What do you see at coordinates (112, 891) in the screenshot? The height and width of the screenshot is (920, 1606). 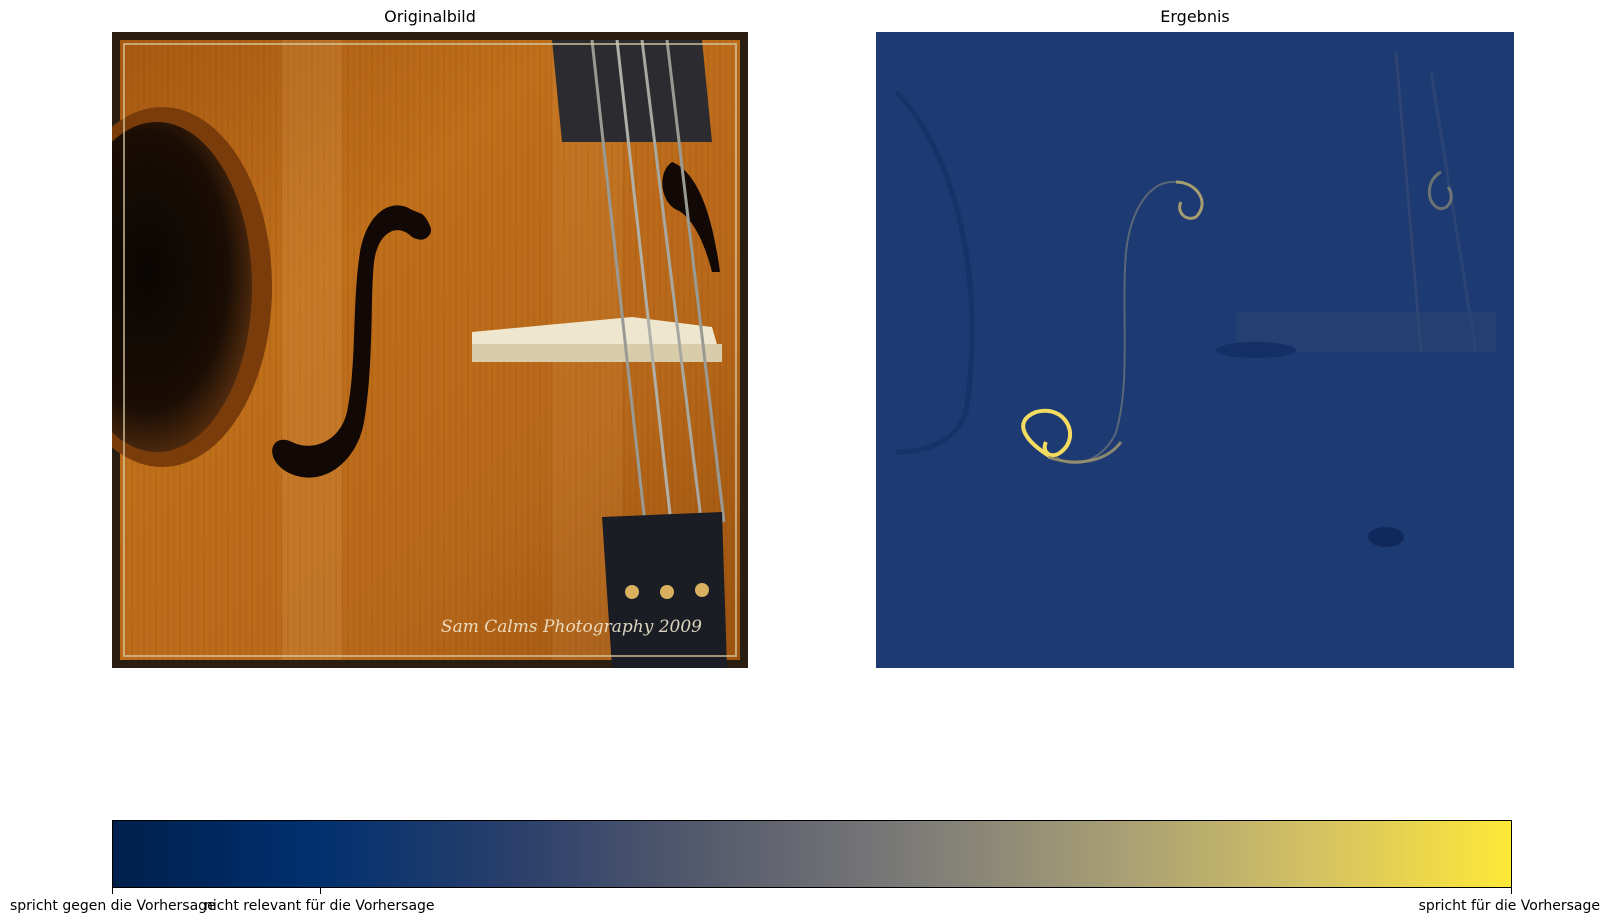 I see `colorbar-tick-negative` at bounding box center [112, 891].